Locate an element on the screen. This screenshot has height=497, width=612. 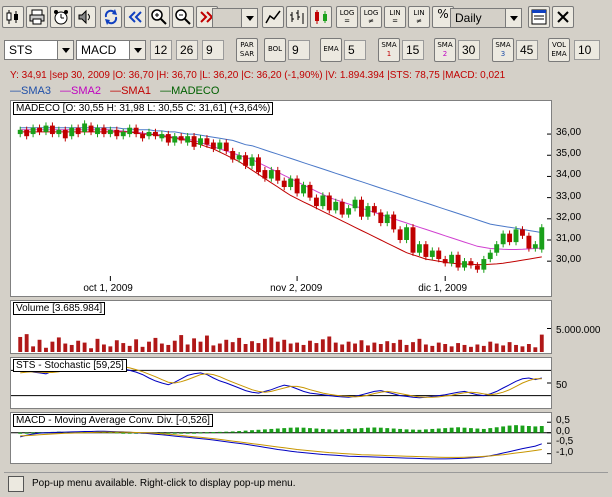
volume-y-tick: 5.000.000 is located at coordinates (578, 330).